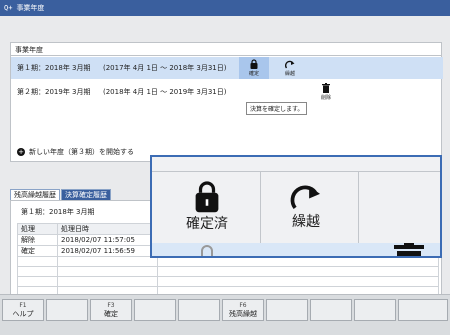  I want to click on f3-confirm-button: F3 確定, so click(111, 310).